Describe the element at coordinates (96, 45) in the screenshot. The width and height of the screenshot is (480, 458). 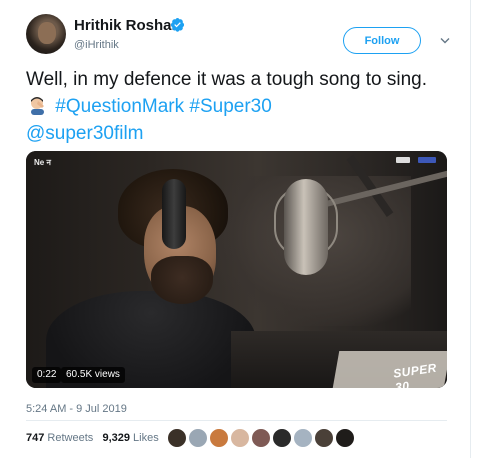
I see `author-handle: @iHrithik` at that location.